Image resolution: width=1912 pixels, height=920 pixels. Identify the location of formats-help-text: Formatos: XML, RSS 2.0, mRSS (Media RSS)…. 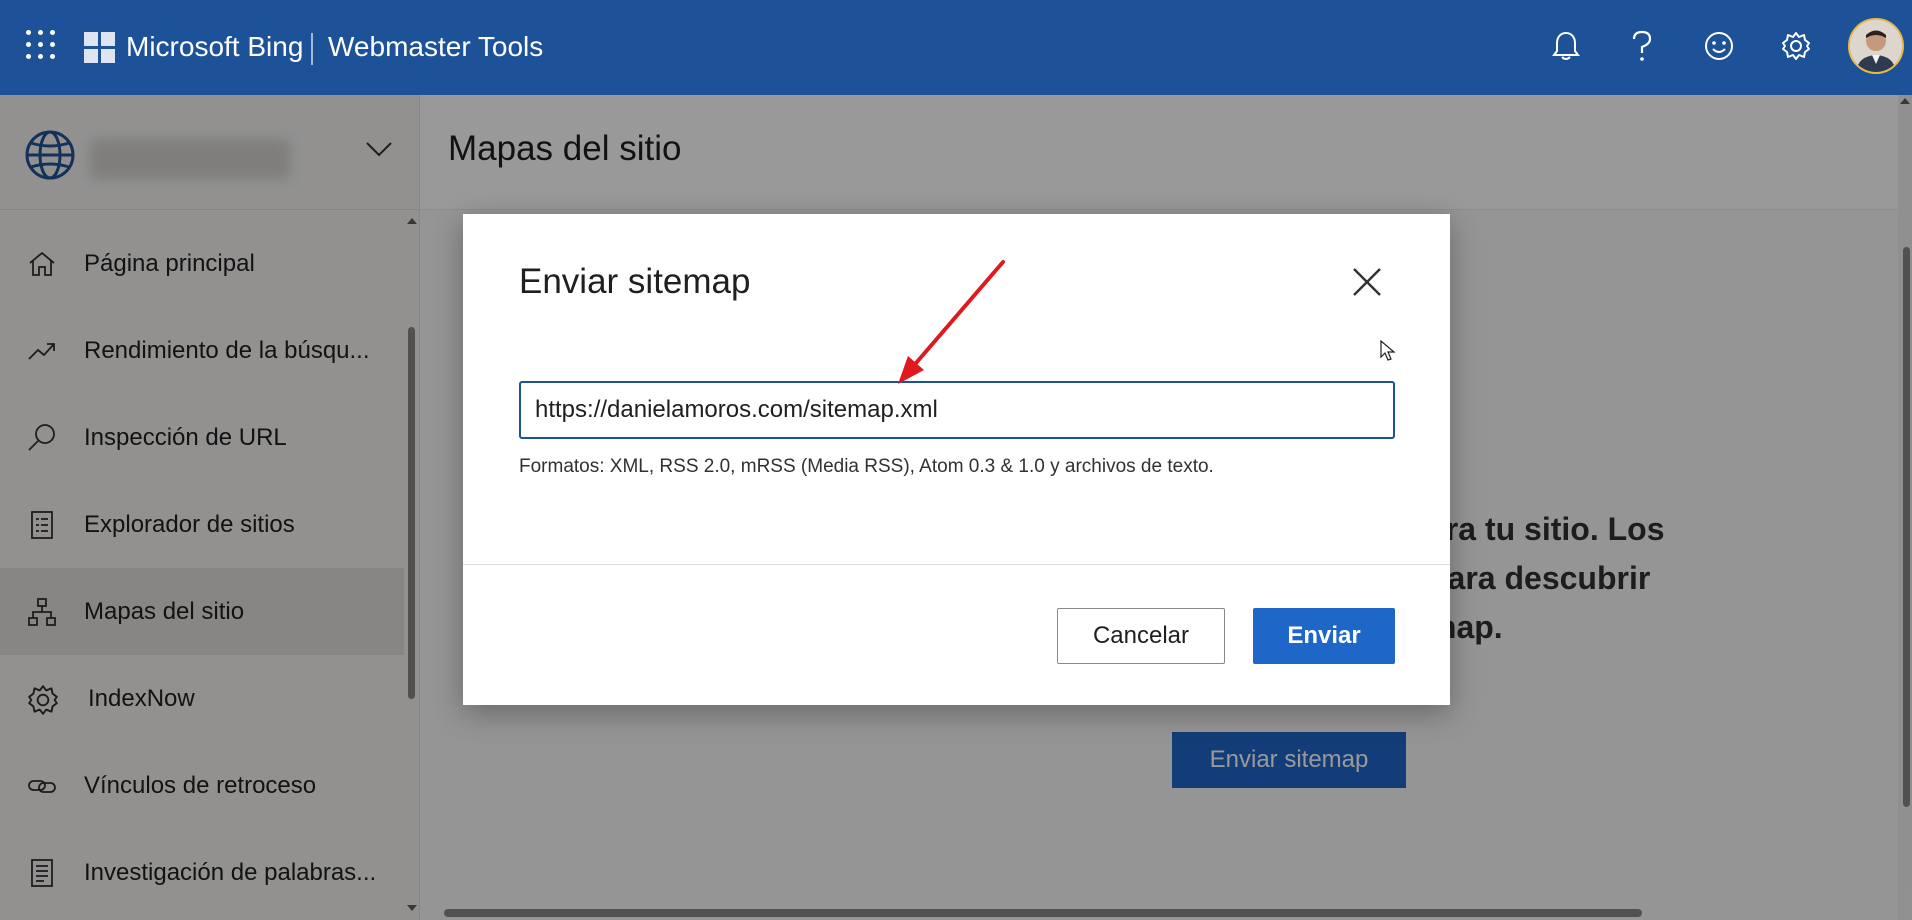
(866, 466).